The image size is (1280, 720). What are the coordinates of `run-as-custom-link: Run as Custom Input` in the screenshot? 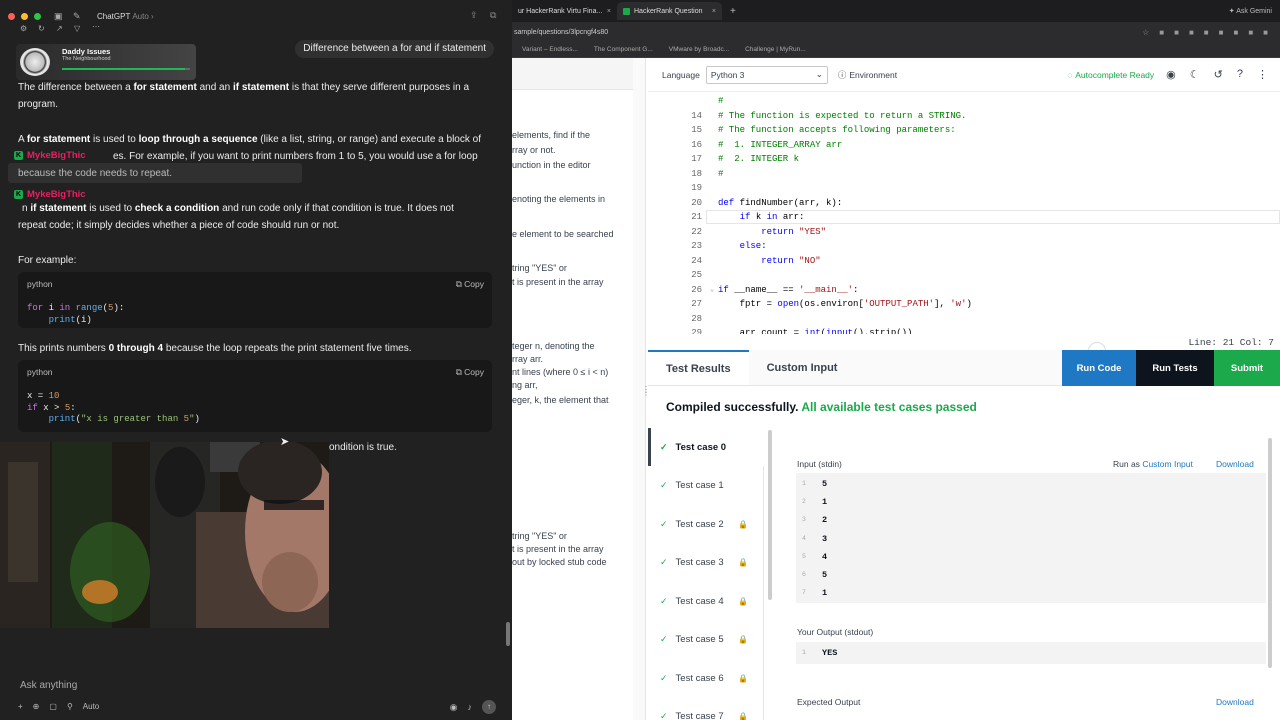 It's located at (1153, 464).